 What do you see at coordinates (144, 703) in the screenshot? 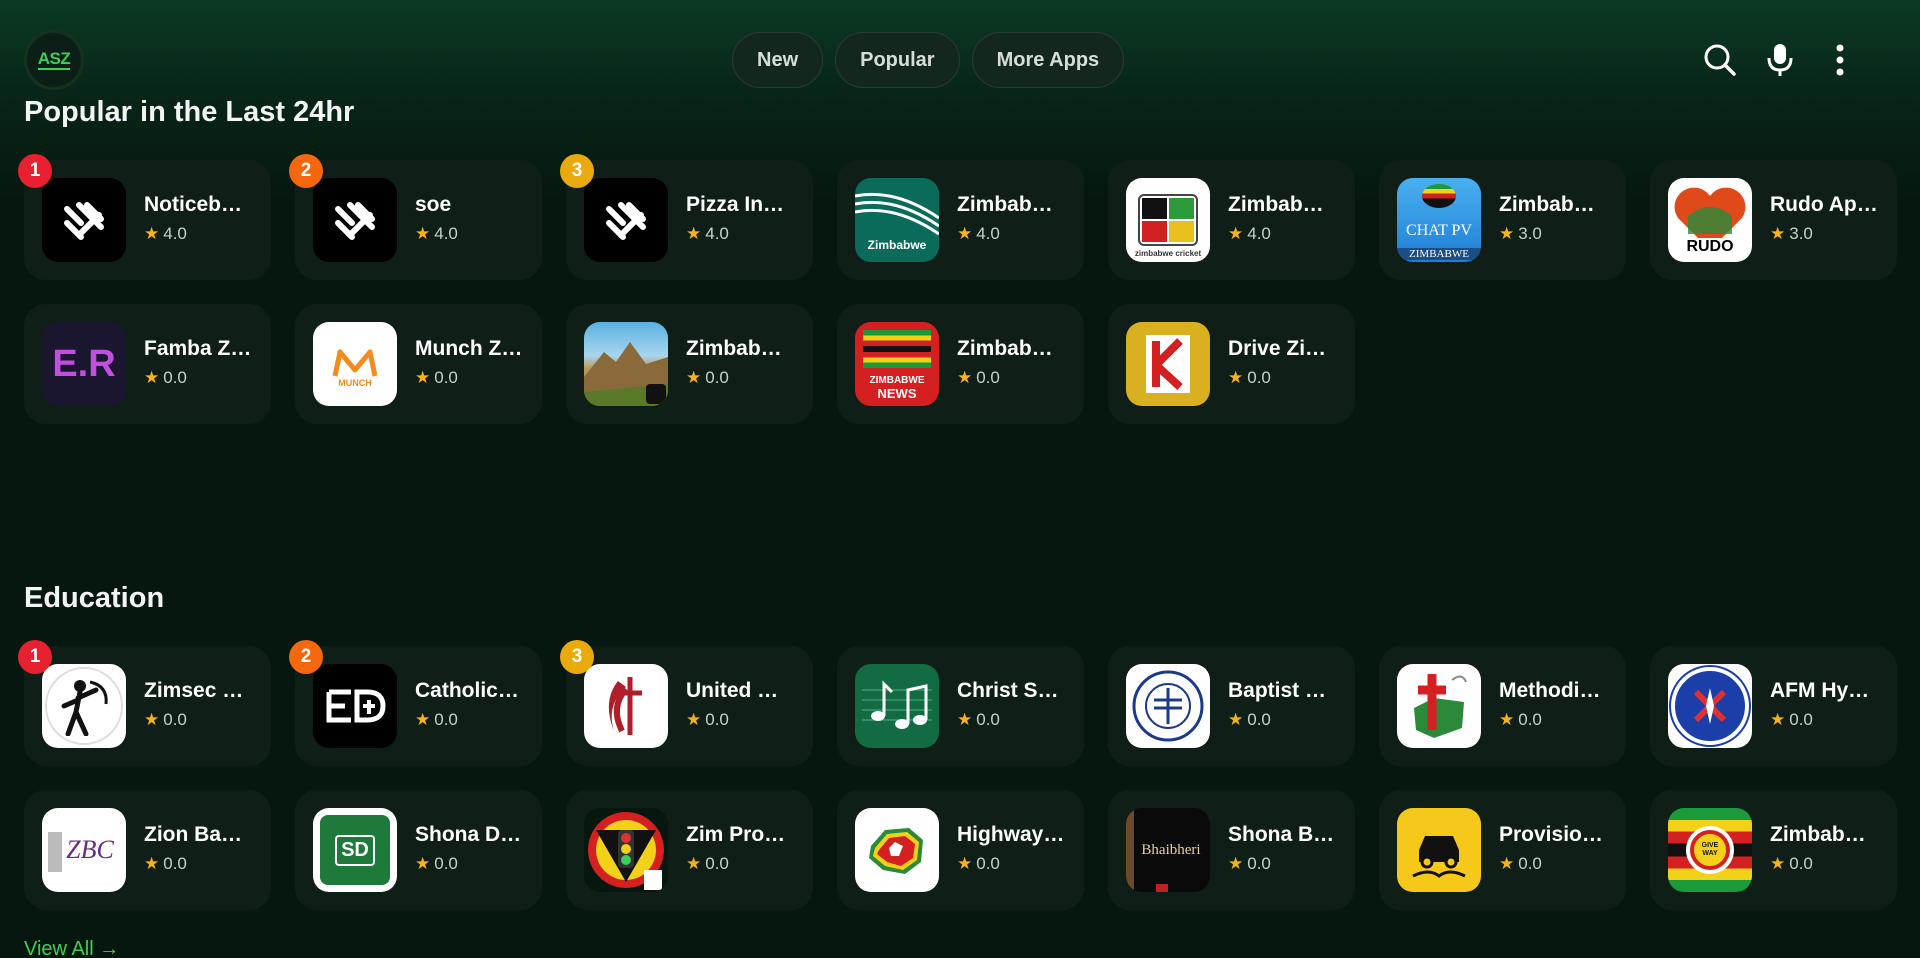
I see `app-card: Zimsec … ★ 0.0 1` at bounding box center [144, 703].